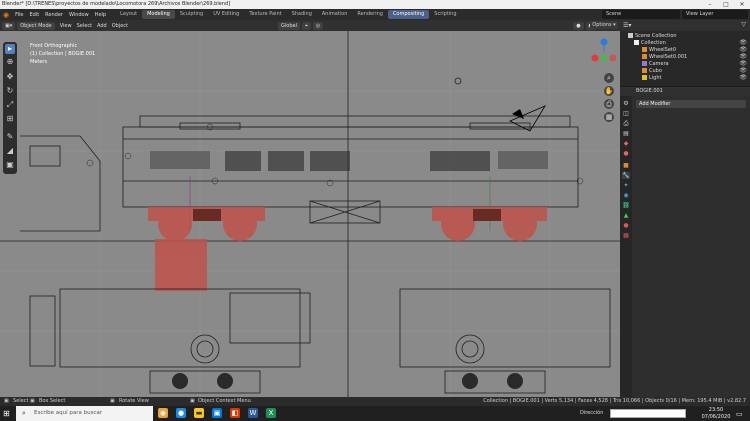 This screenshot has height=421, width=750. I want to click on status-box-select: Box Select, so click(52, 401).